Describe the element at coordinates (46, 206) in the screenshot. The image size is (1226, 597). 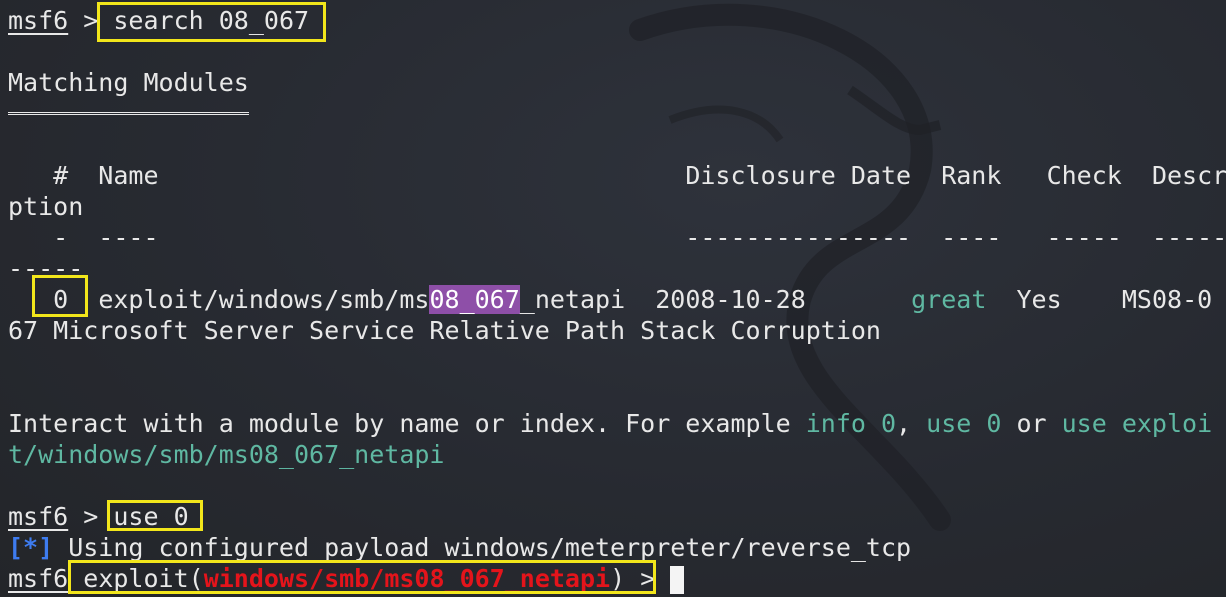
I see `table-header-wrap: ption` at that location.